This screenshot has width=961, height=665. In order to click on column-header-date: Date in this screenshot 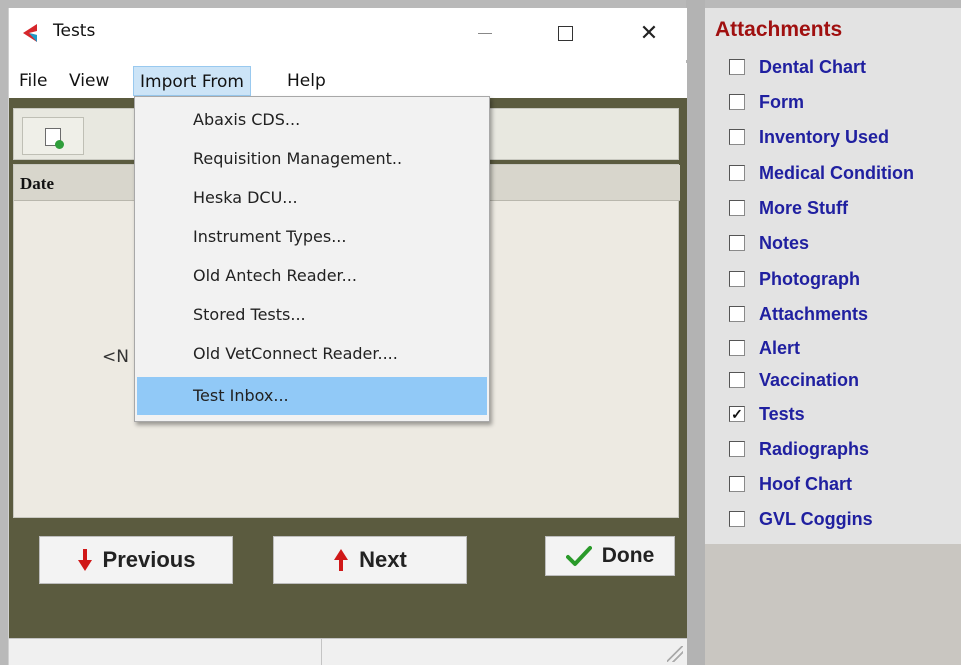, I will do `click(37, 184)`.